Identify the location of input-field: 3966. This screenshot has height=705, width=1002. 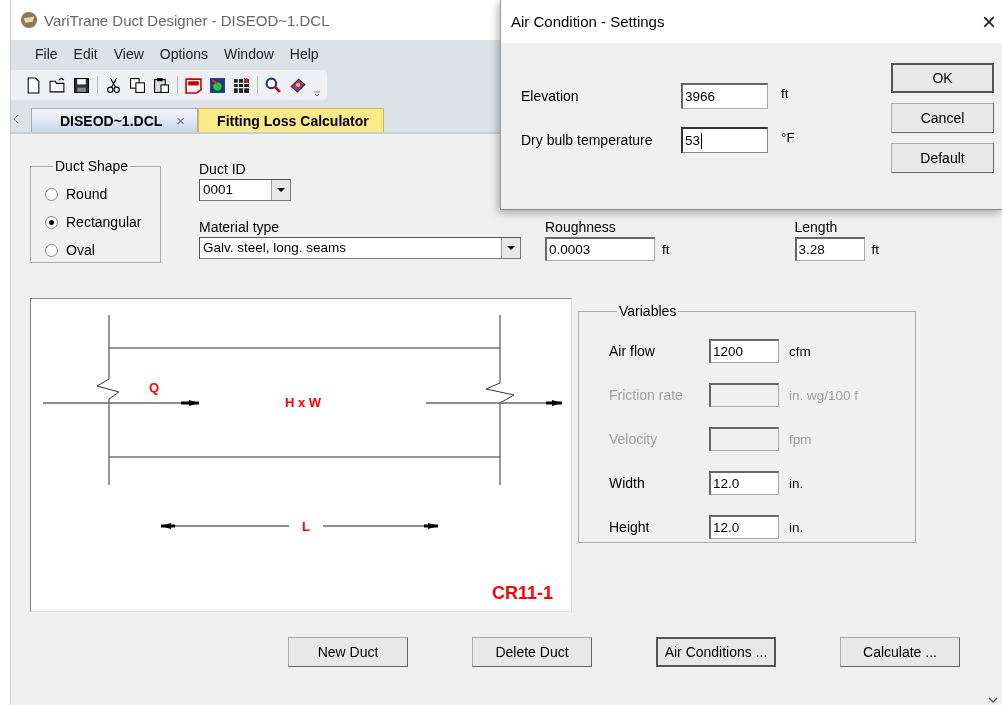
(724, 96).